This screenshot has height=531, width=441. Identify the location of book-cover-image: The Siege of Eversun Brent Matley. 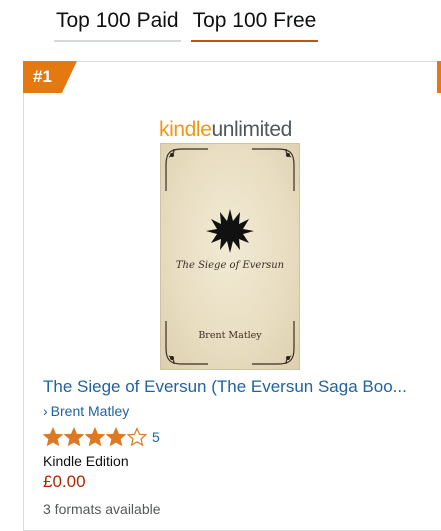
(230, 256).